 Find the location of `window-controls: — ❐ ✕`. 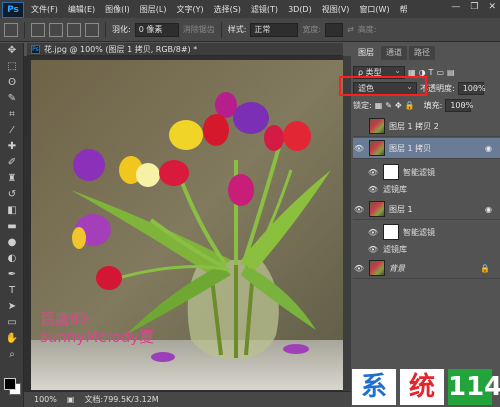

window-controls: — ❐ ✕ is located at coordinates (473, 7).